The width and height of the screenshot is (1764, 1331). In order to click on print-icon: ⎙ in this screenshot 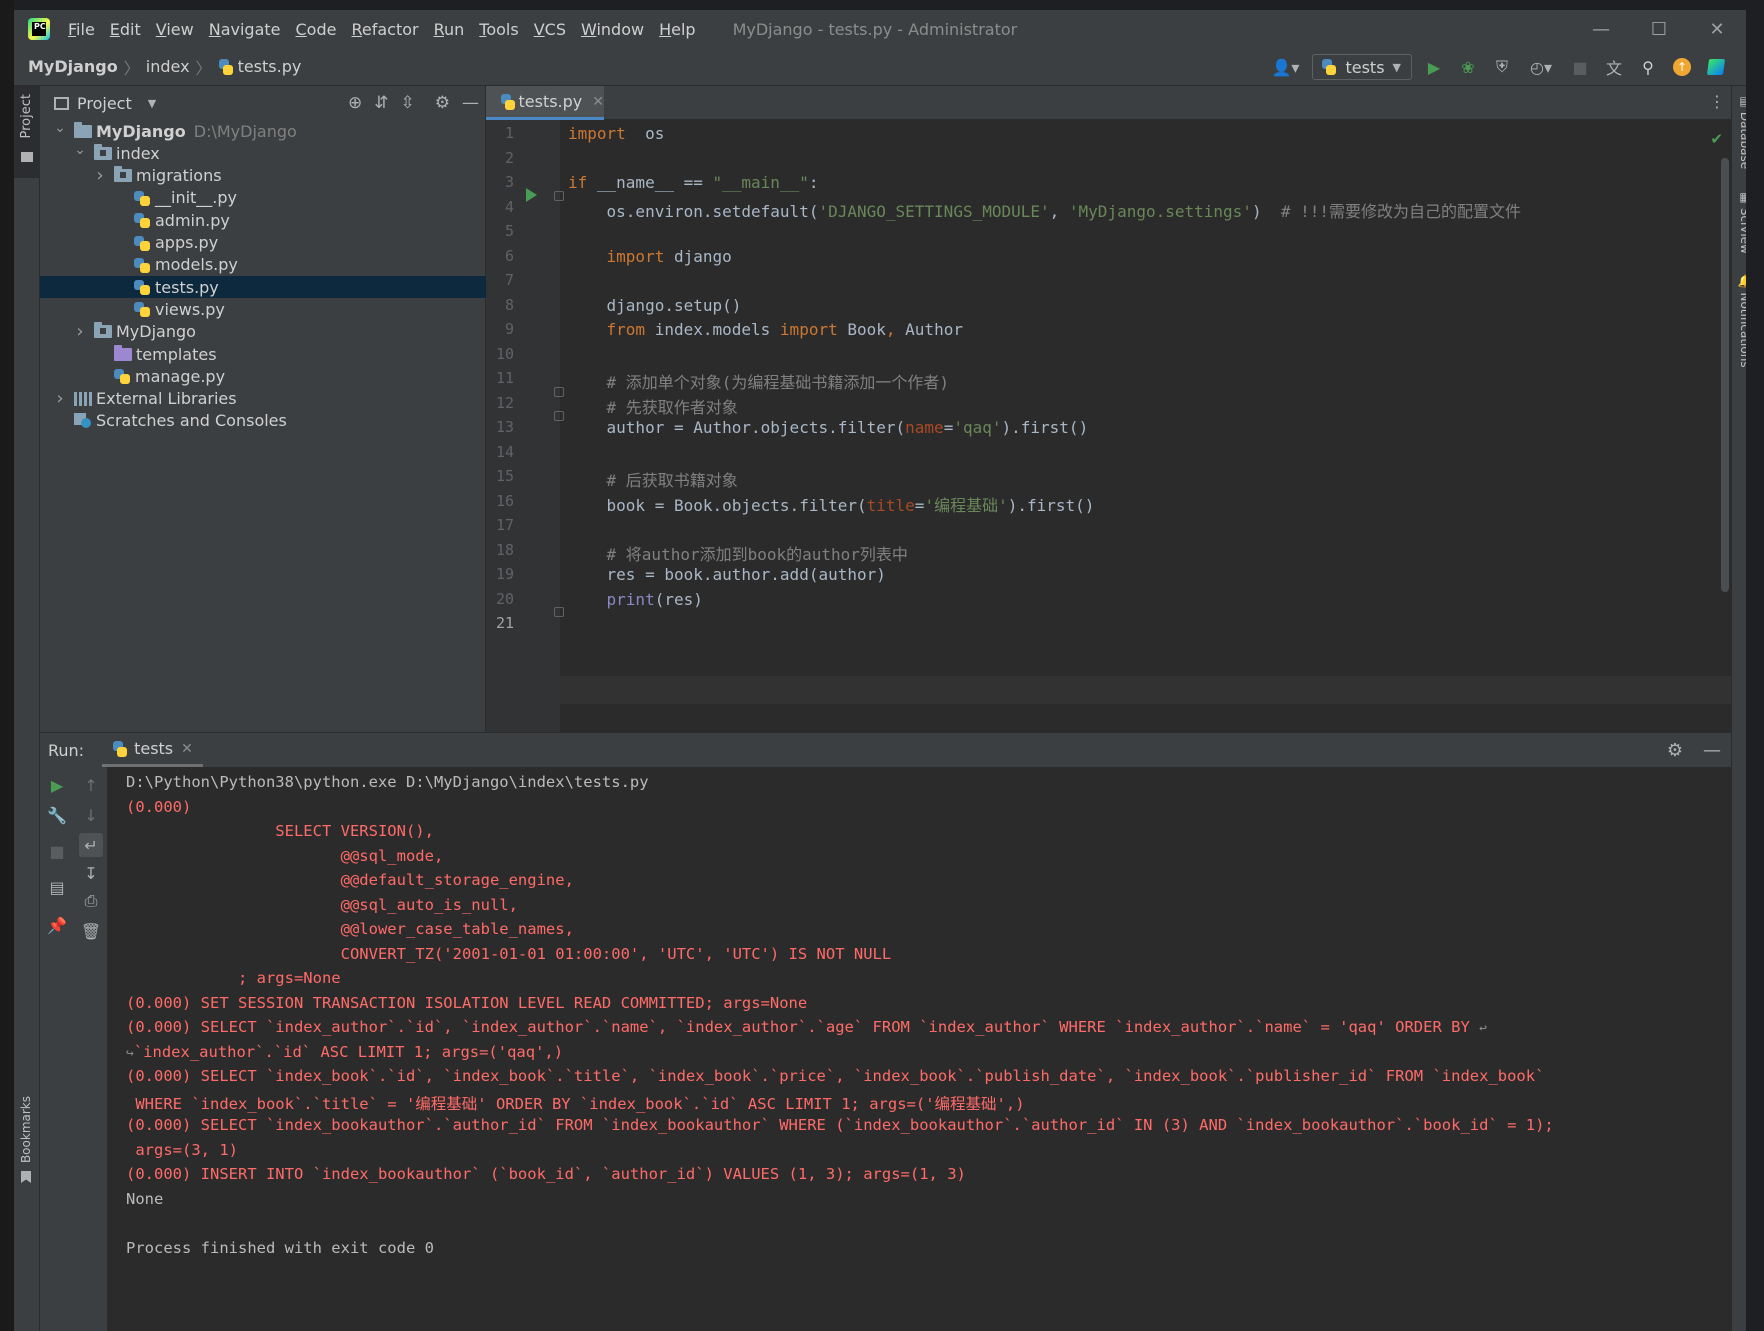, I will do `click(91, 901)`.